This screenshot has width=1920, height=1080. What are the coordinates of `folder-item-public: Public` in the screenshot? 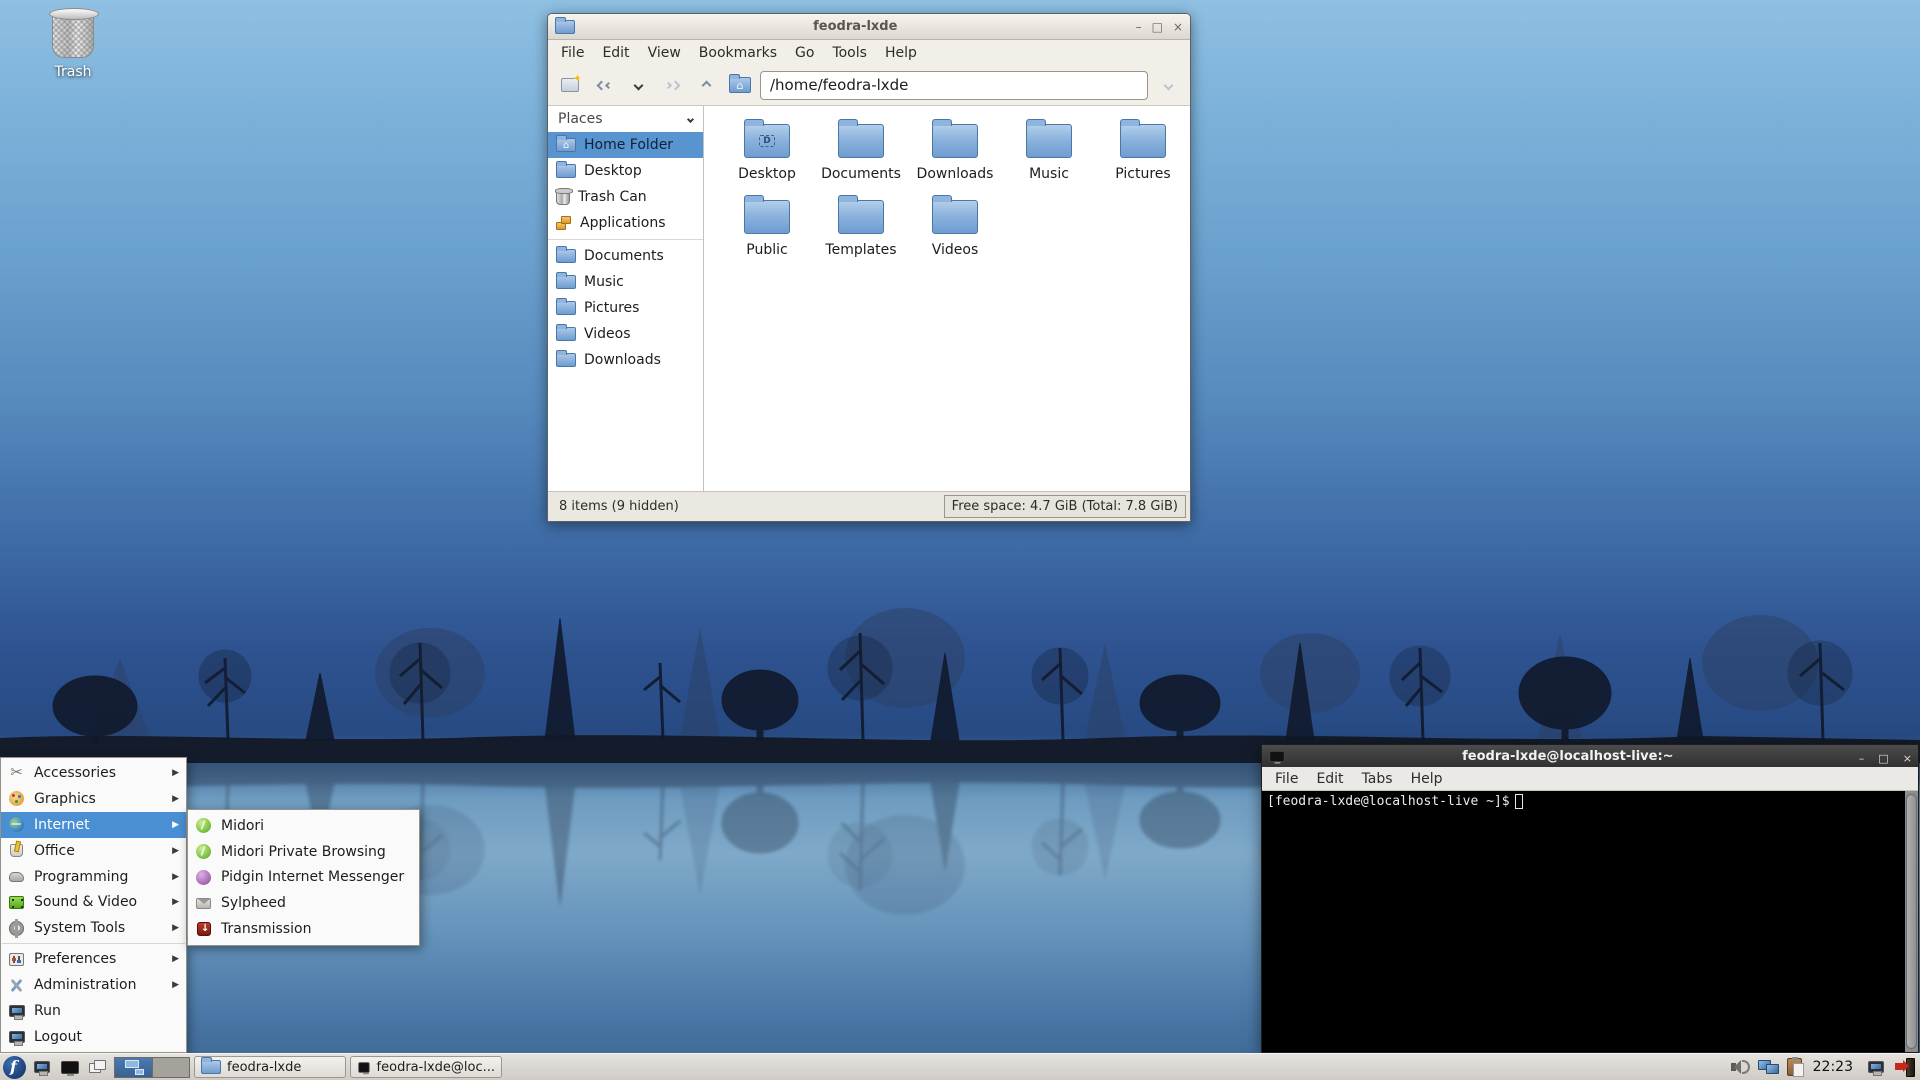 It's located at (767, 230).